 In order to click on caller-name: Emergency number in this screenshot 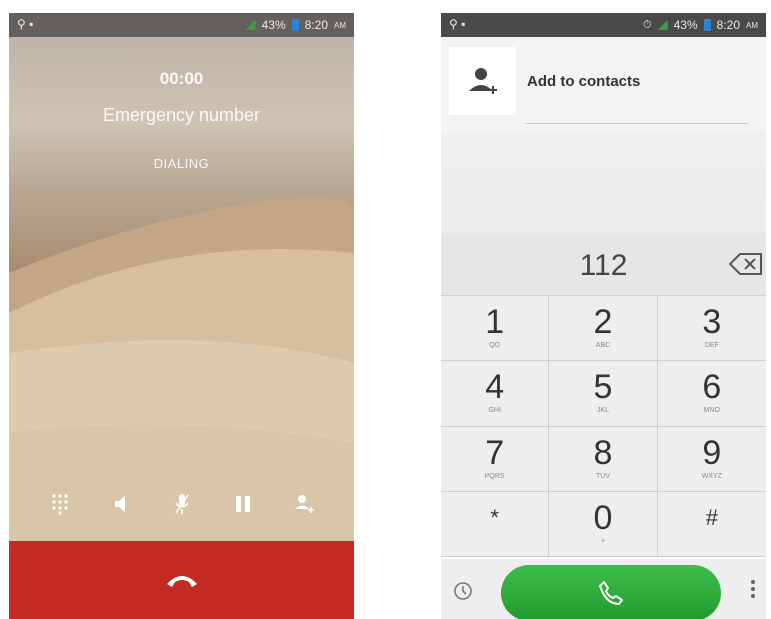, I will do `click(181, 115)`.